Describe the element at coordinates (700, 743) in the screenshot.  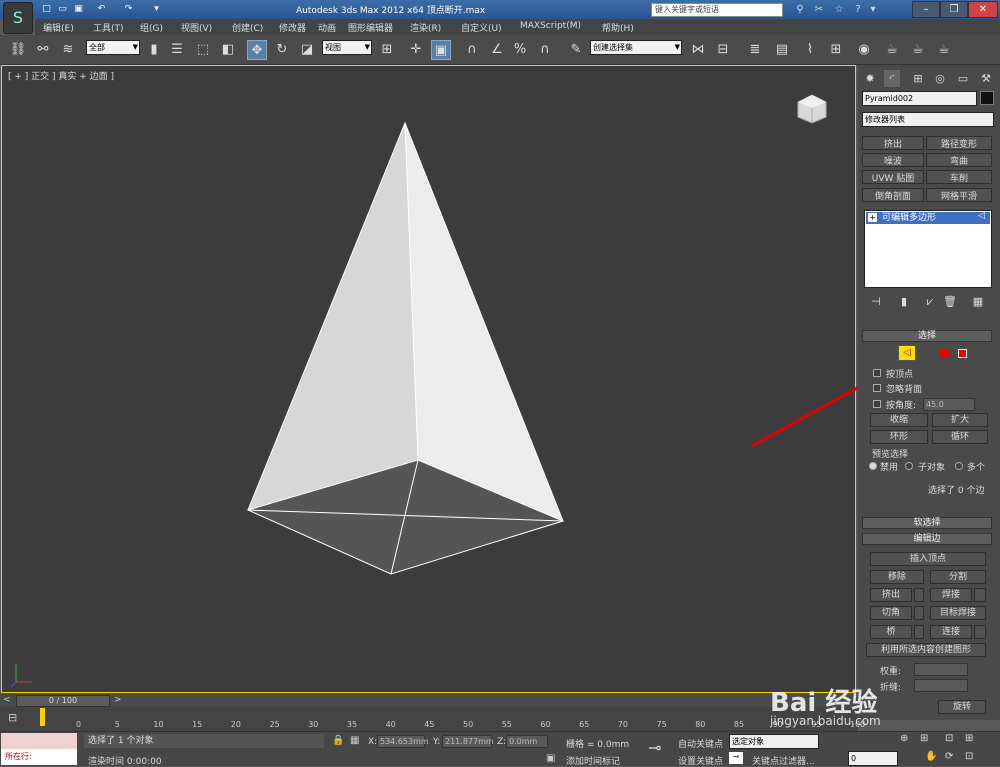
I see `auto-key-button: 自动关键点` at that location.